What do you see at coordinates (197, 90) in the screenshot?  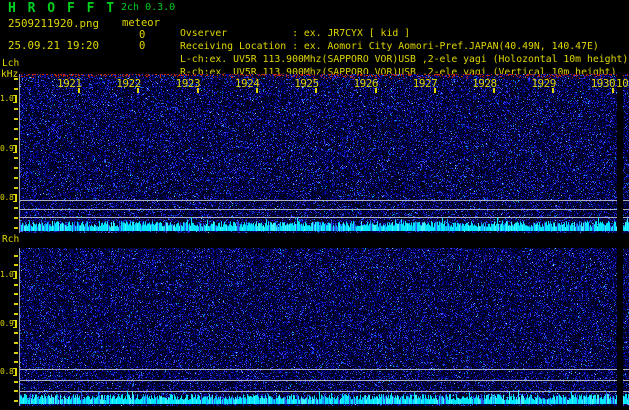 I see `time-tick-1923` at bounding box center [197, 90].